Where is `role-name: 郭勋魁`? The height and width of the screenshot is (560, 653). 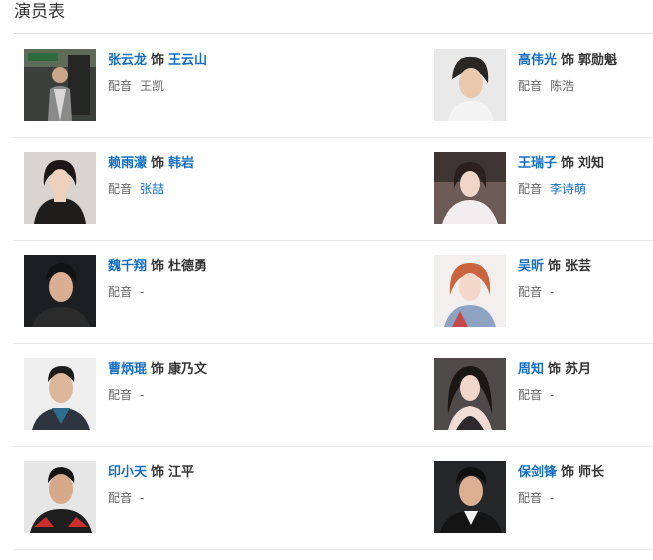
role-name: 郭勋魁 is located at coordinates (598, 60).